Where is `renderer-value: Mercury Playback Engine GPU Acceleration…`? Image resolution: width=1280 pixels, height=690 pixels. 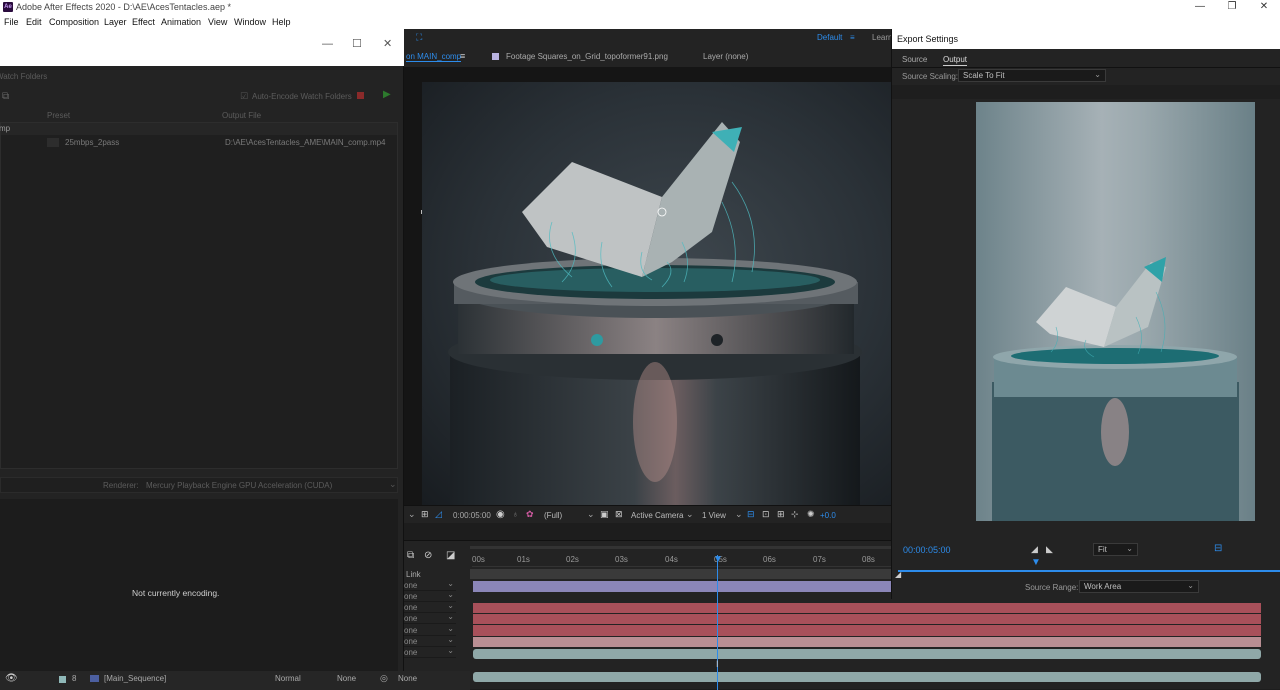
renderer-value: Mercury Playback Engine GPU Acceleration… is located at coordinates (239, 485).